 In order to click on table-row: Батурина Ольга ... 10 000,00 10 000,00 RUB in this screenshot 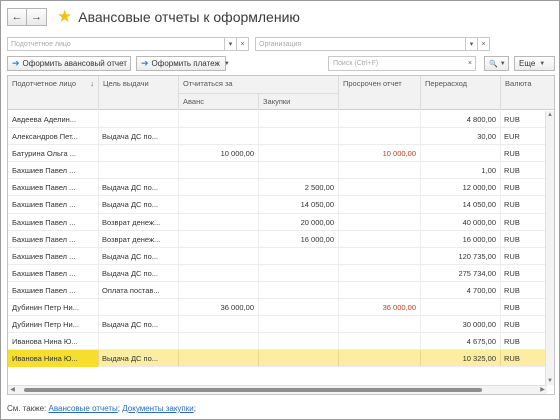, I will do `click(281, 154)`.